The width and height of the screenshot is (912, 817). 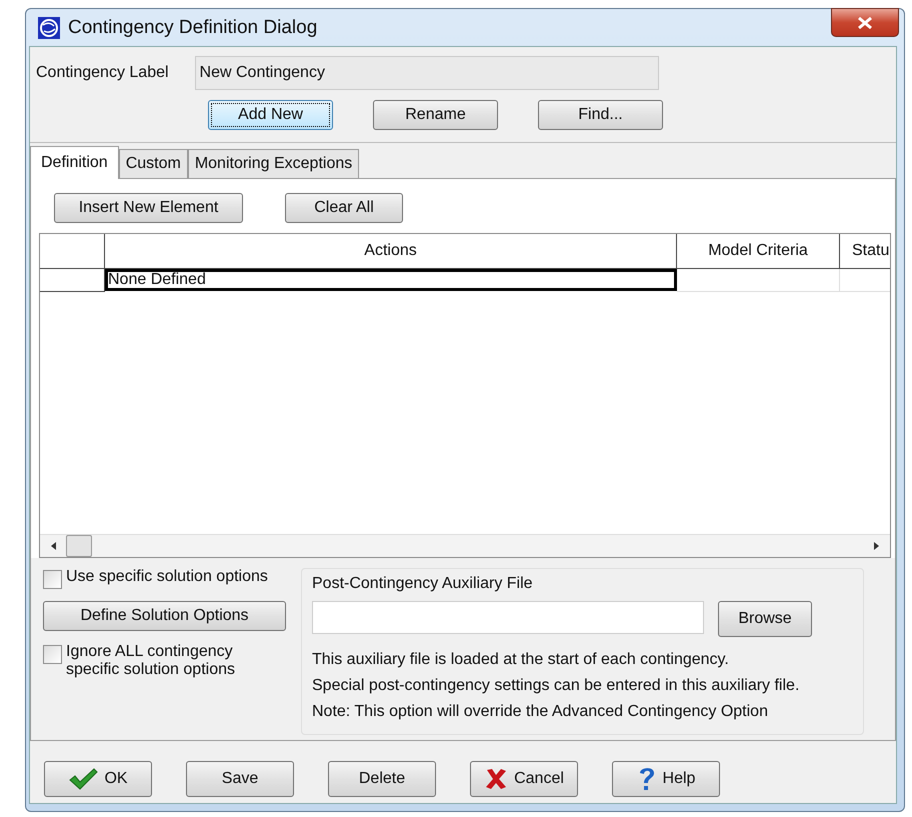 I want to click on clear-all-button: Clear All, so click(x=344, y=208).